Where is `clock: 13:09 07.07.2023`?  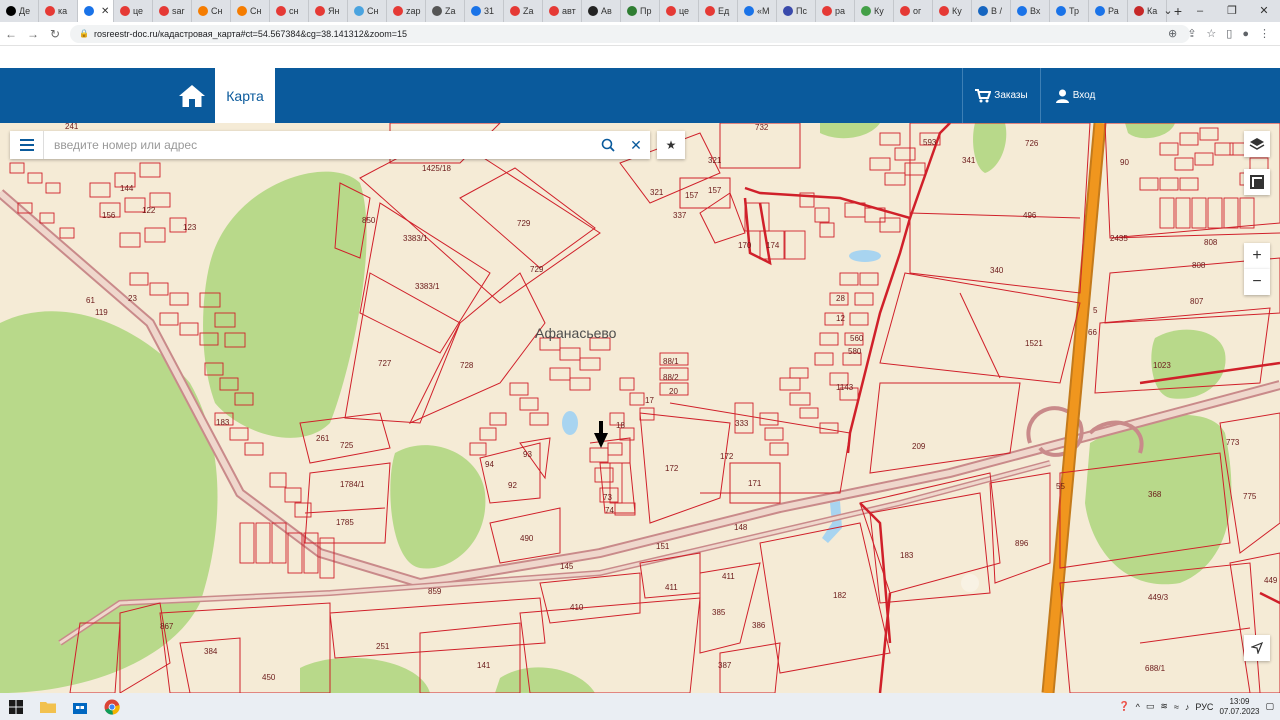
clock: 13:09 07.07.2023 is located at coordinates (1239, 707).